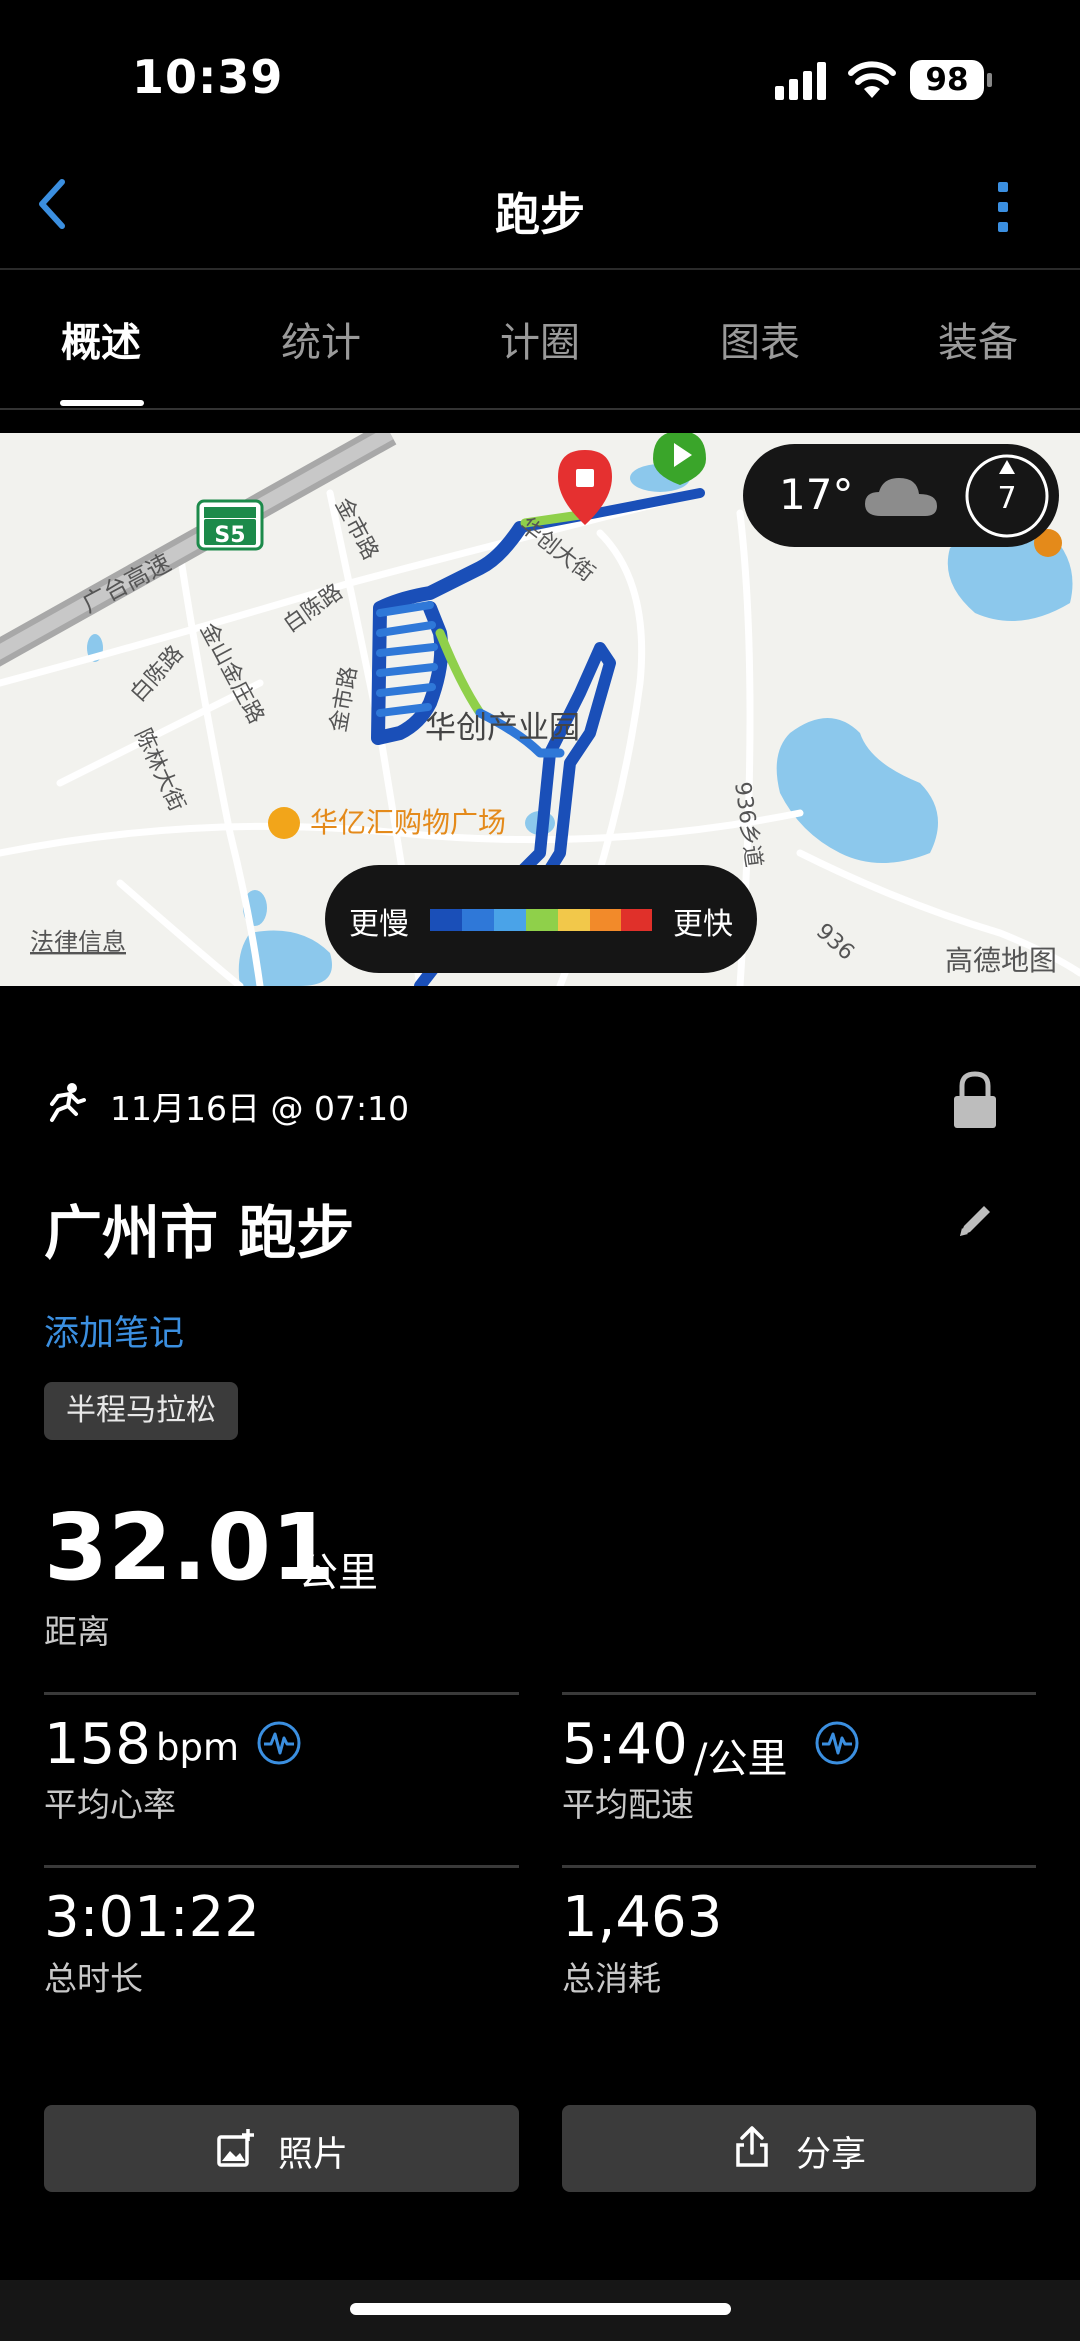 The height and width of the screenshot is (2341, 1080). Describe the element at coordinates (1004, 208) in the screenshot. I see `more-vertical-icon` at that location.